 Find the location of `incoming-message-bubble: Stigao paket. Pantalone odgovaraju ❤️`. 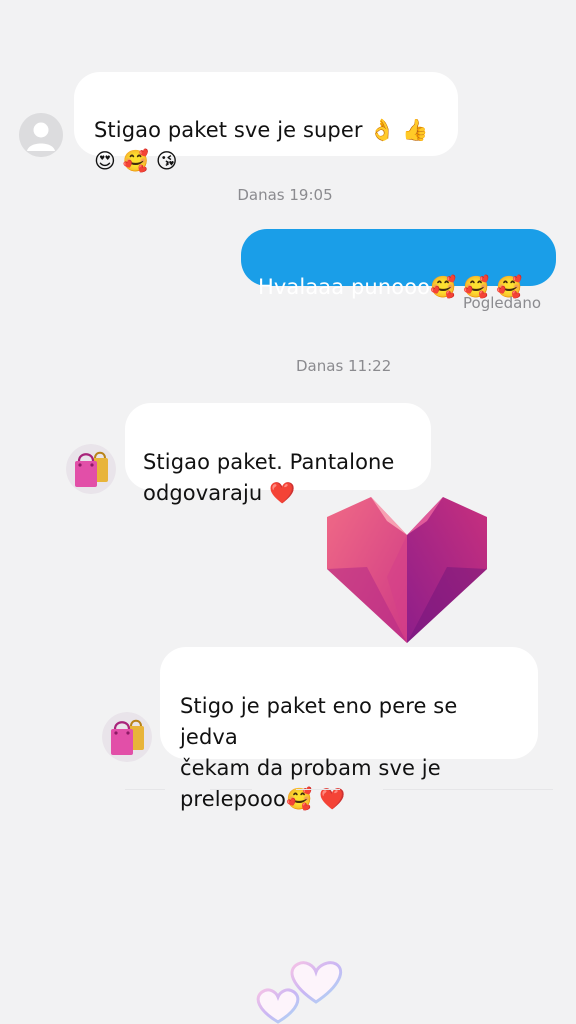

incoming-message-bubble: Stigao paket. Pantalone odgovaraju ❤️ is located at coordinates (278, 454).